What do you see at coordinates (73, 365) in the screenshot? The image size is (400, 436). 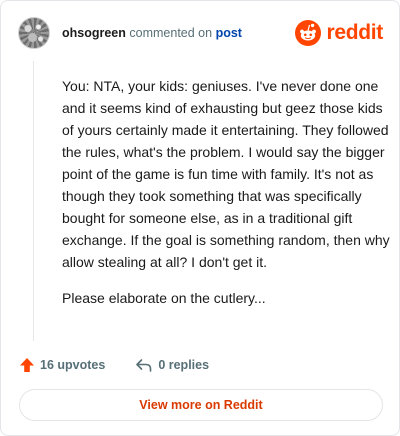 I see `upvote-count: 16 upvotes` at bounding box center [73, 365].